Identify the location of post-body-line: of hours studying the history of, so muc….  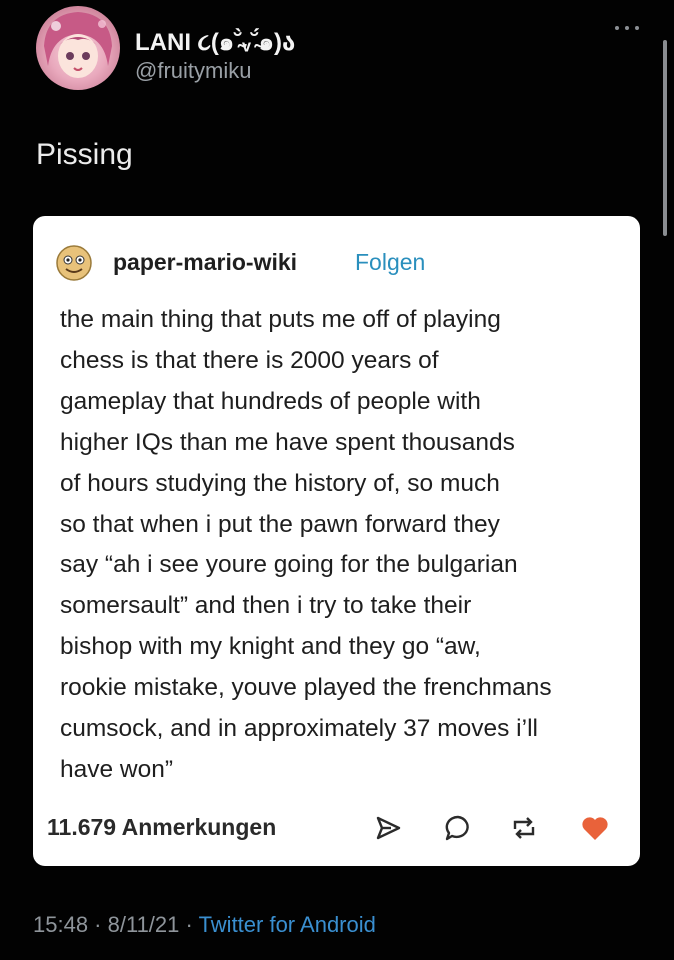
(280, 483).